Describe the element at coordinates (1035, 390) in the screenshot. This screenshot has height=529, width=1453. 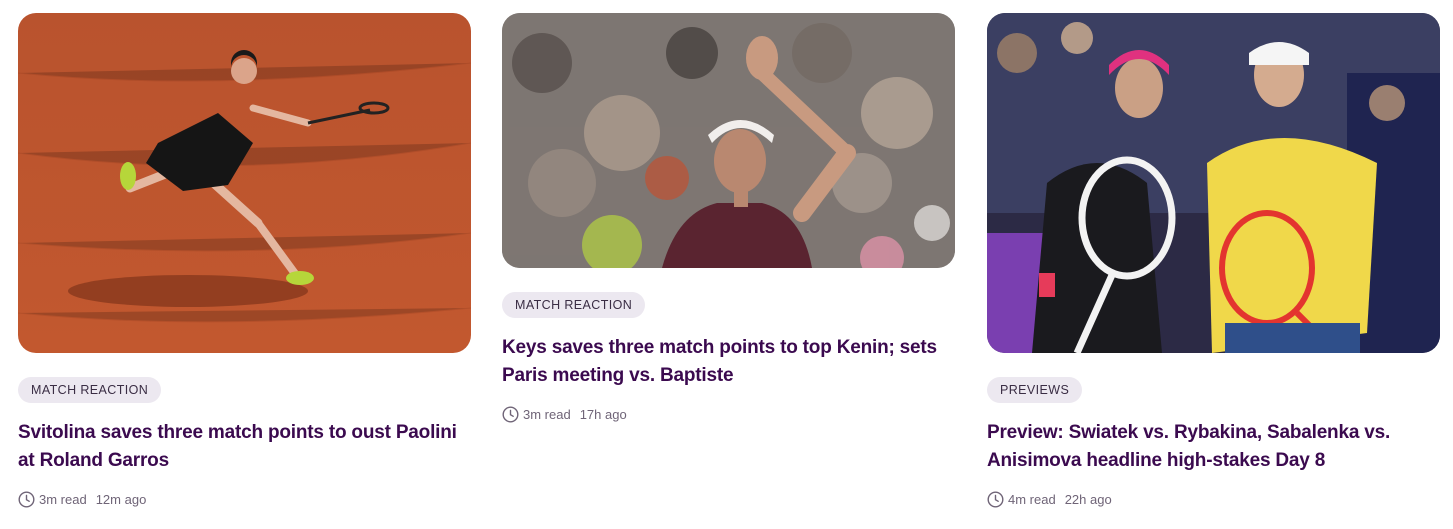
I see `category-tag: PREVIEWS` at that location.